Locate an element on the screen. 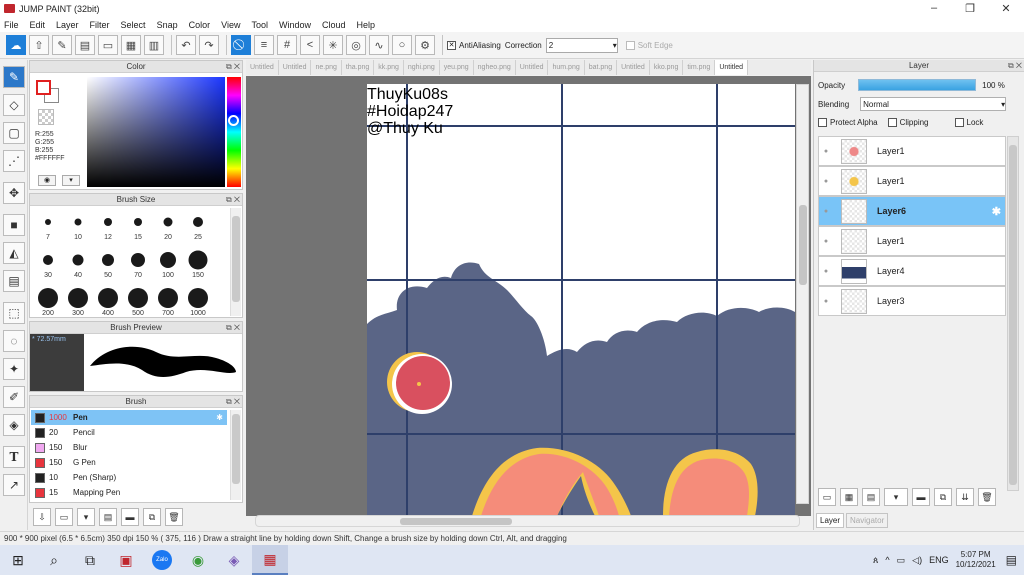 The width and height of the screenshot is (1024, 575). brush-size-option: 20 is located at coordinates (168, 227).